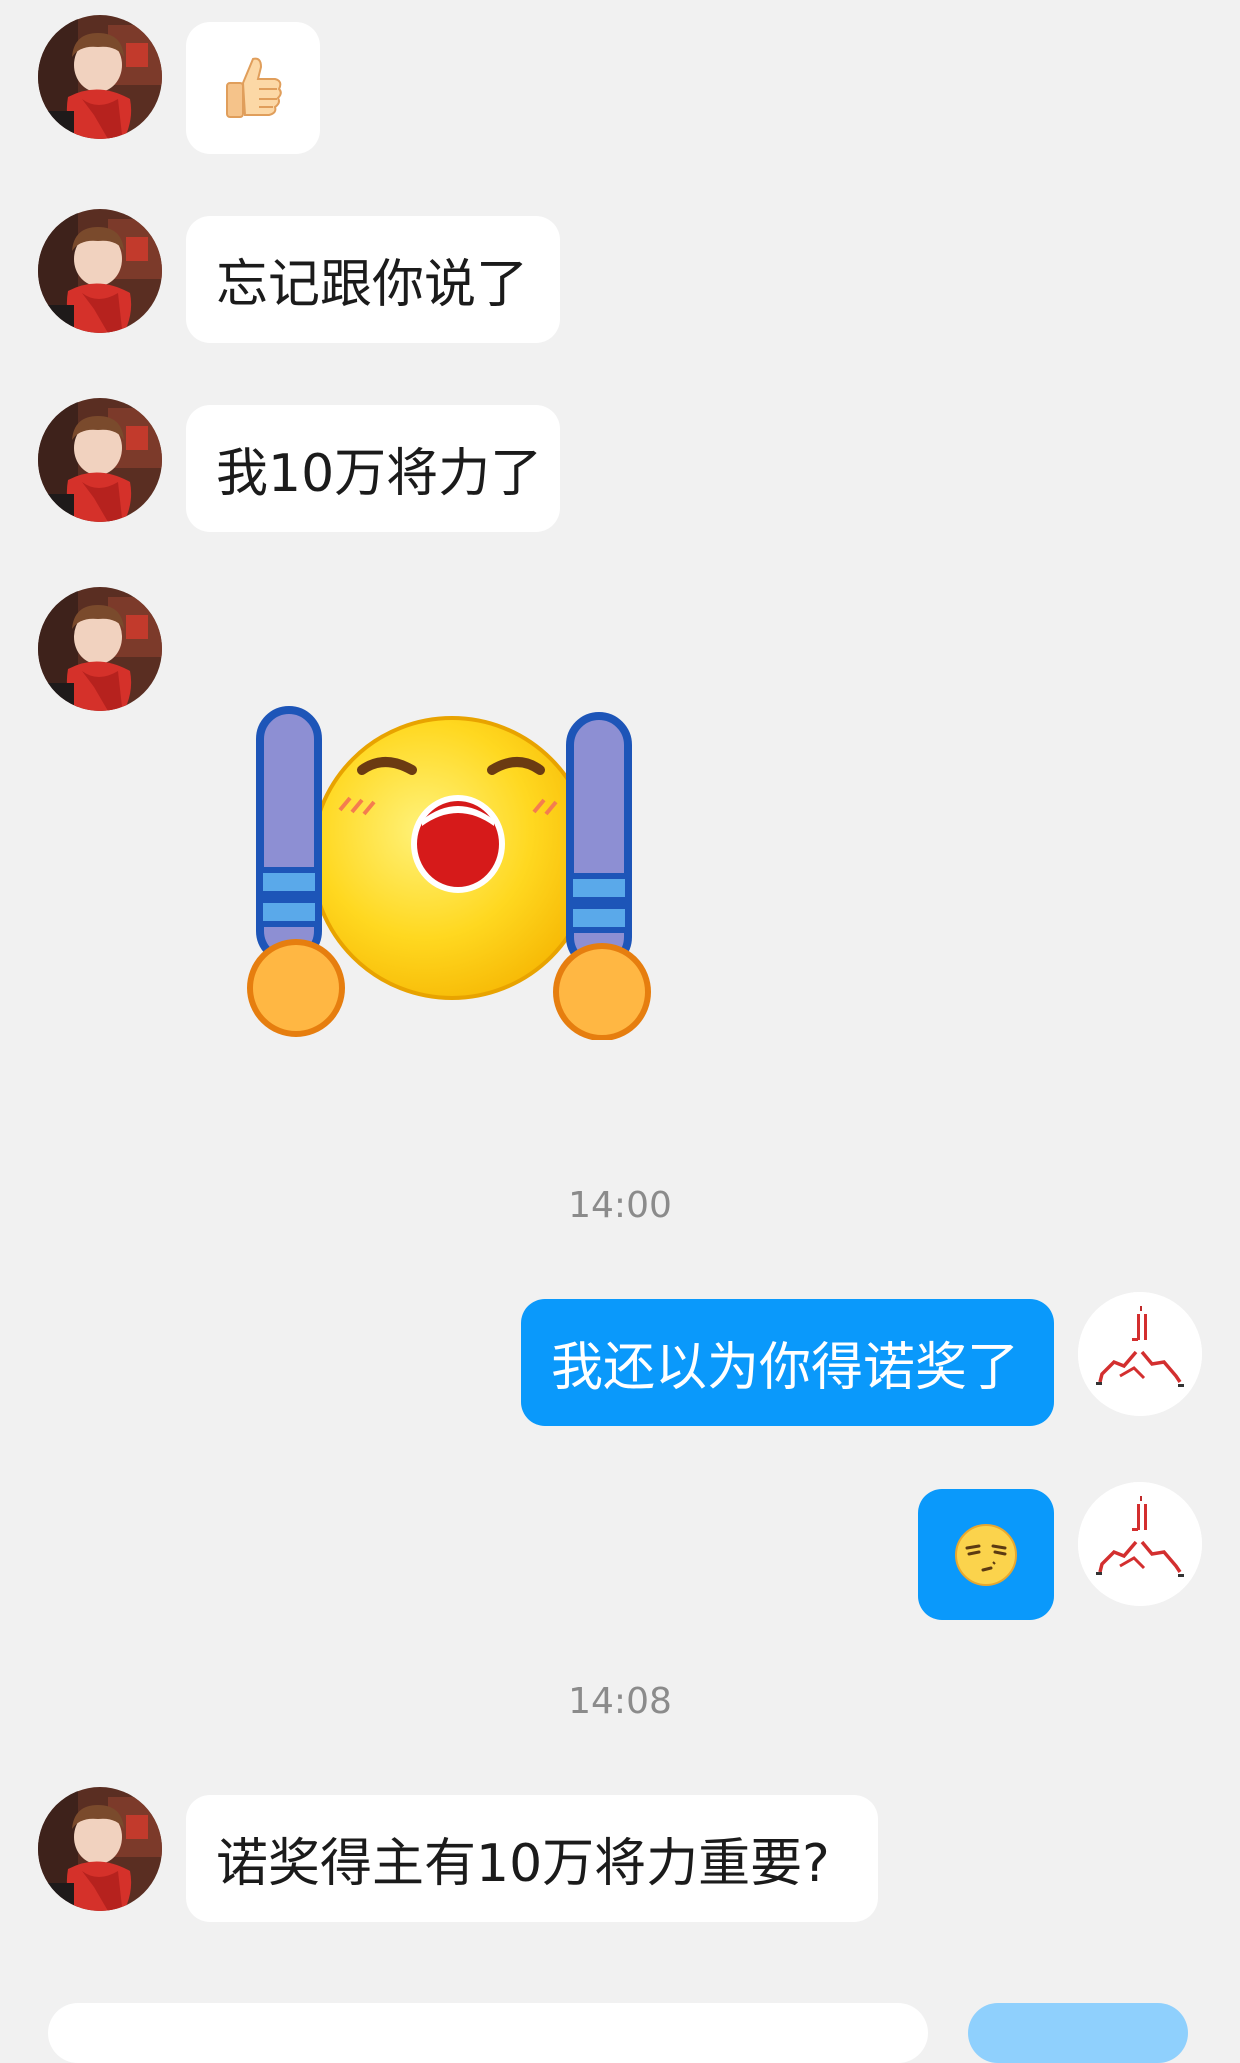  What do you see at coordinates (379, 474) in the screenshot?
I see `message-text: 我10万将力了` at bounding box center [379, 474].